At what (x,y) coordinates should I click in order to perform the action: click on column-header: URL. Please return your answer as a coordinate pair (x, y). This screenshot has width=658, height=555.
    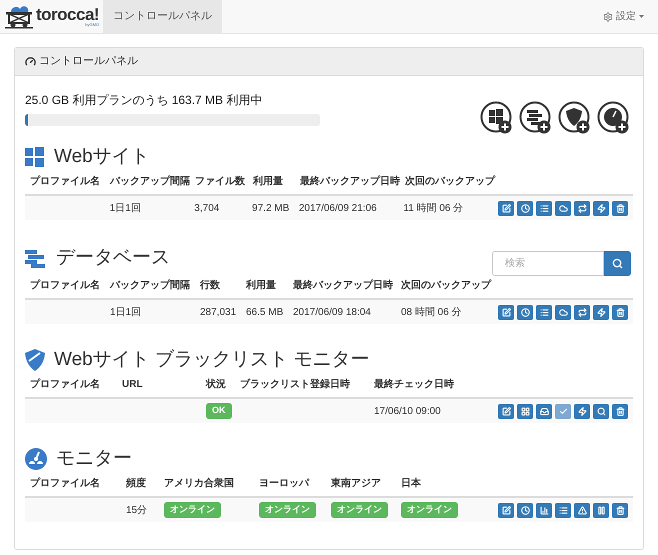
    Looking at the image, I should click on (132, 384).